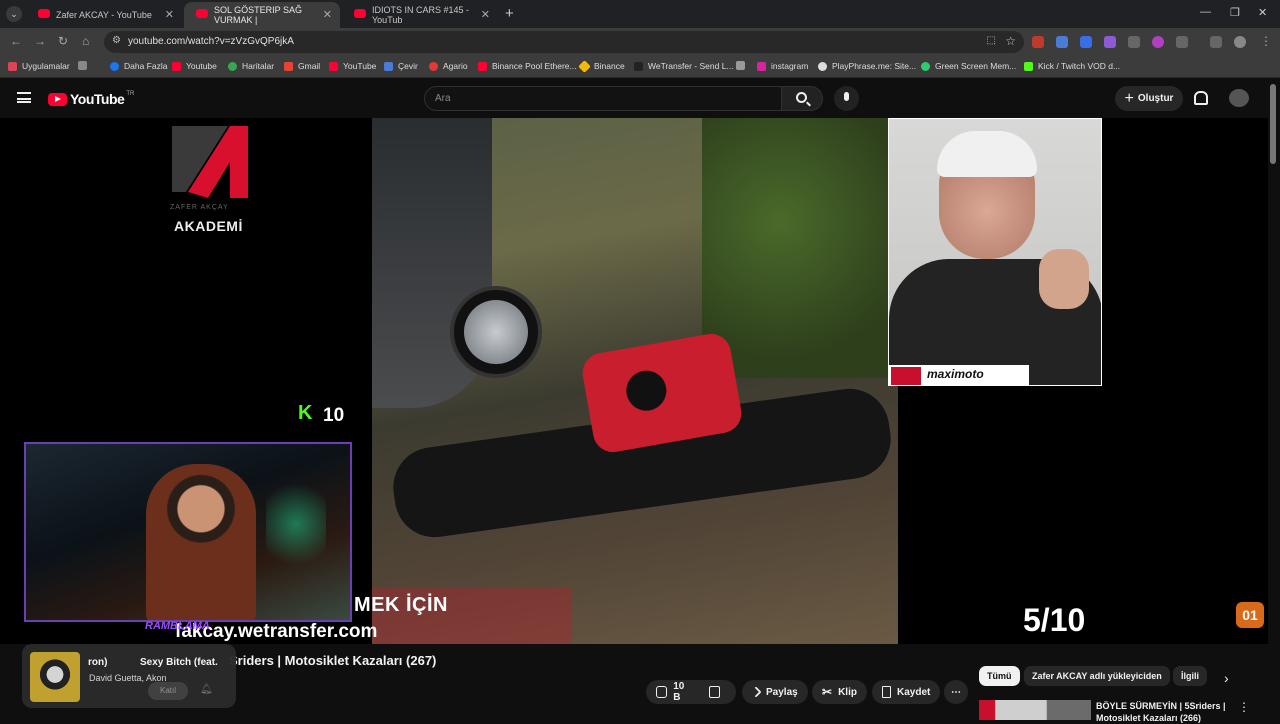  I want to click on page-scrollbar, so click(1273, 124).